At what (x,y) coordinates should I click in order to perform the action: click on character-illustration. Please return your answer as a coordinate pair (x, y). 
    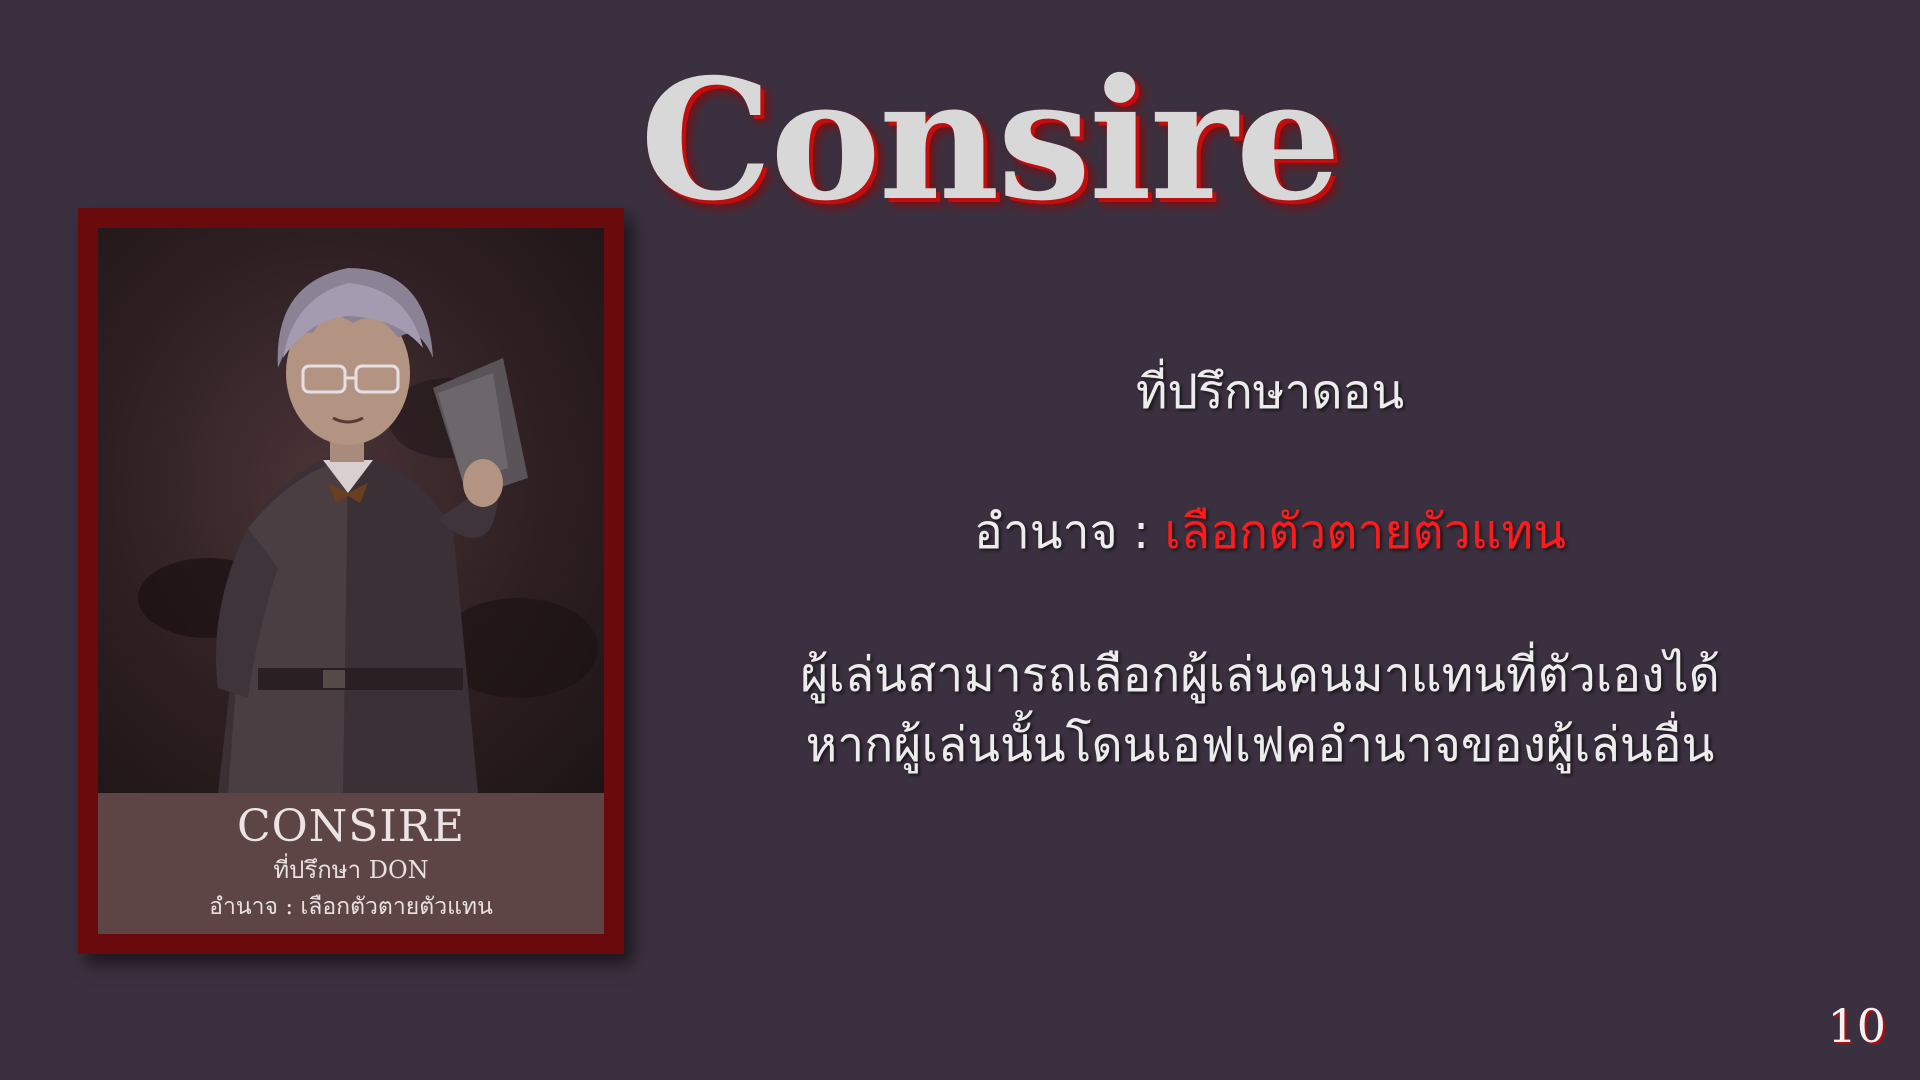
    Looking at the image, I should click on (351, 510).